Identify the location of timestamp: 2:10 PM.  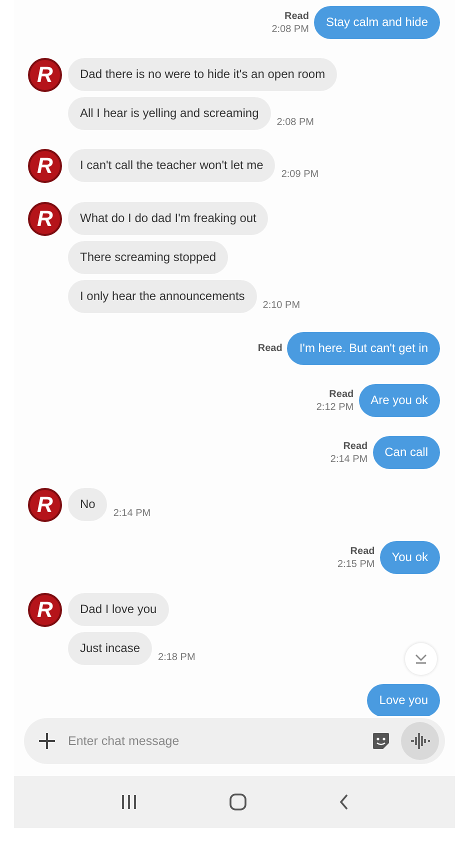
(281, 305).